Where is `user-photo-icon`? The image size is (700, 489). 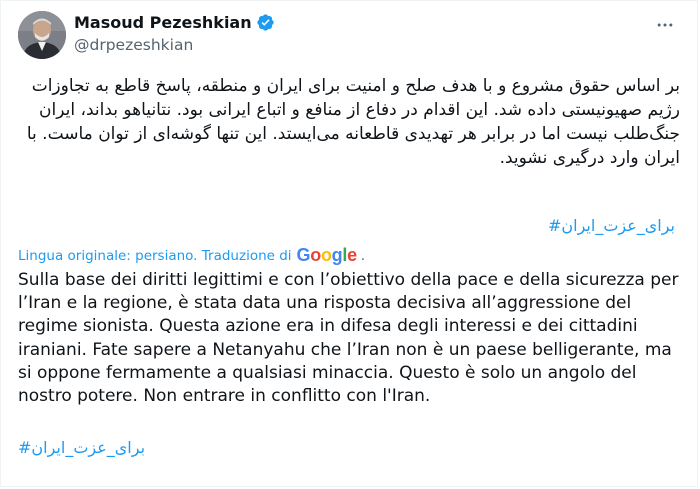
user-photo-icon is located at coordinates (42, 35).